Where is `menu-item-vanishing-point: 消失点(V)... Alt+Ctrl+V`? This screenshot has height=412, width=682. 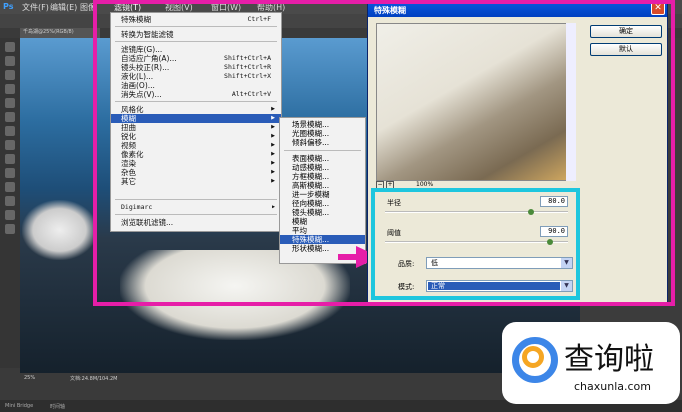
menu-item-vanishing-point: 消失点(V)... Alt+Ctrl+V is located at coordinates (196, 94).